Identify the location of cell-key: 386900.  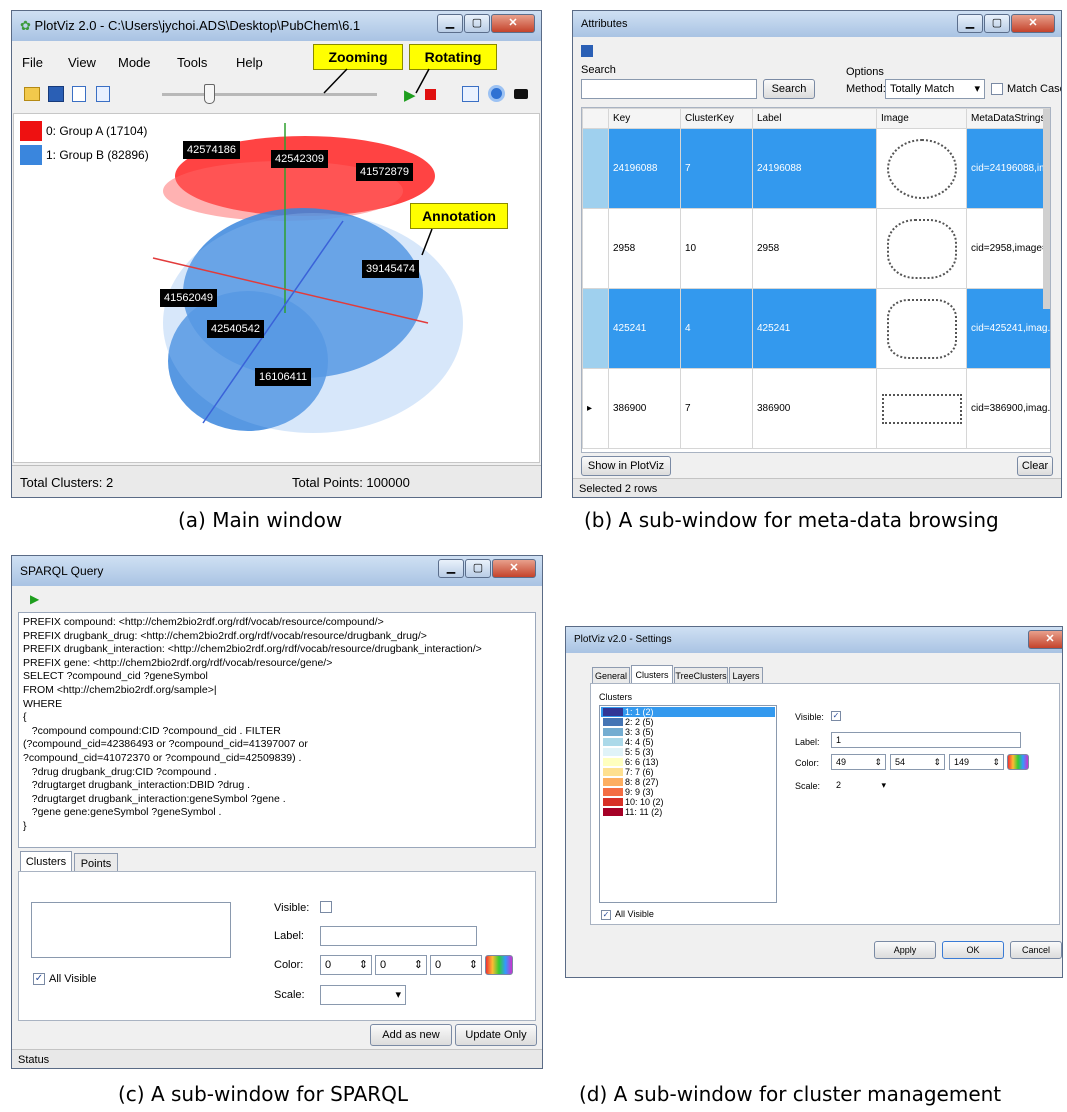
(644, 408).